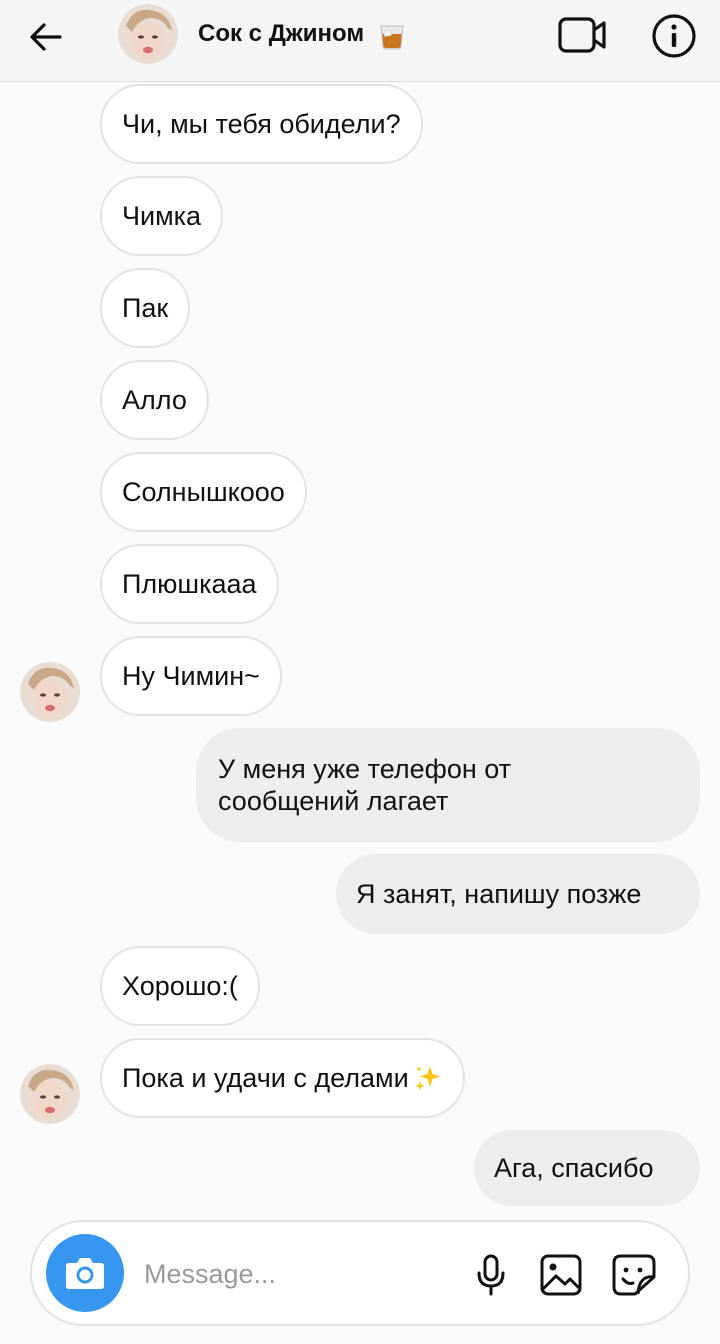  I want to click on chat-header: Сок с Джином, so click(360, 41).